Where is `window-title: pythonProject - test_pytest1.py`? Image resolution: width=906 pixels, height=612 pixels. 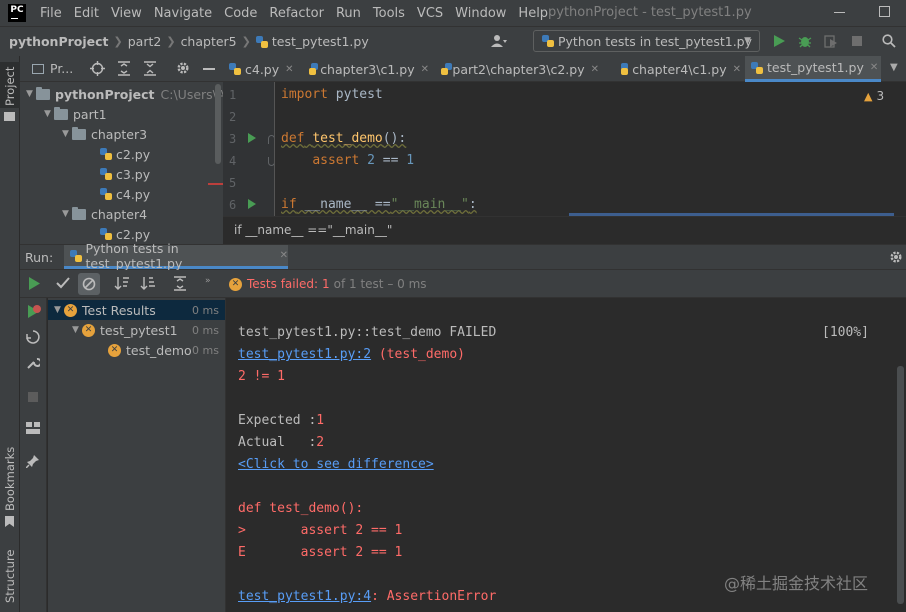
window-title: pythonProject - test_pytest1.py is located at coordinates (650, 12).